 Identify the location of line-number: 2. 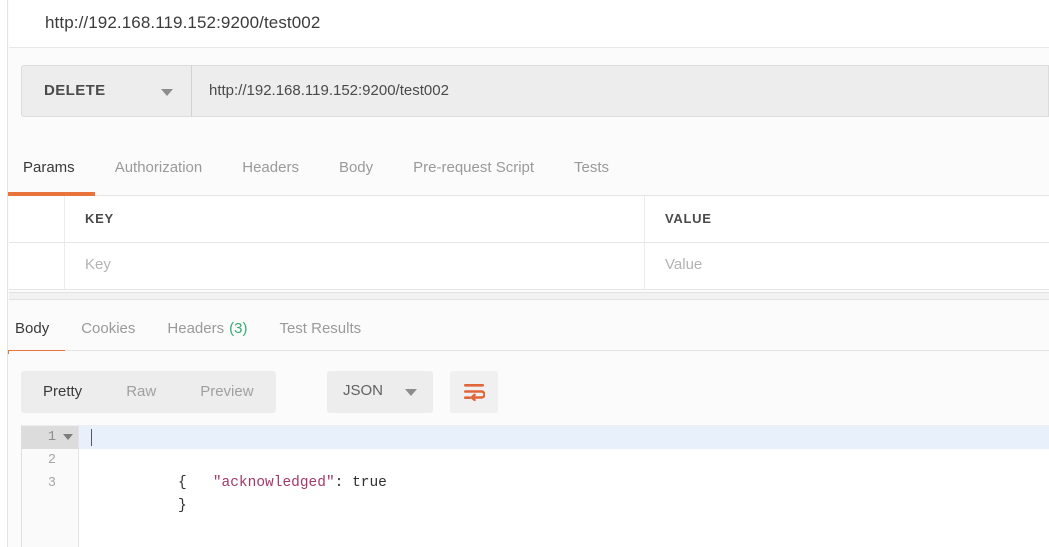
(50, 460).